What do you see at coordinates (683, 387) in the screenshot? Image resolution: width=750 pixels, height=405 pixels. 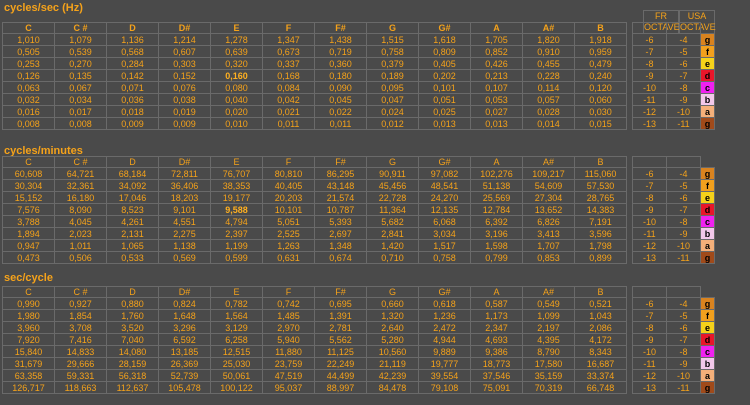 I see `usa-octave-cell: -11` at bounding box center [683, 387].